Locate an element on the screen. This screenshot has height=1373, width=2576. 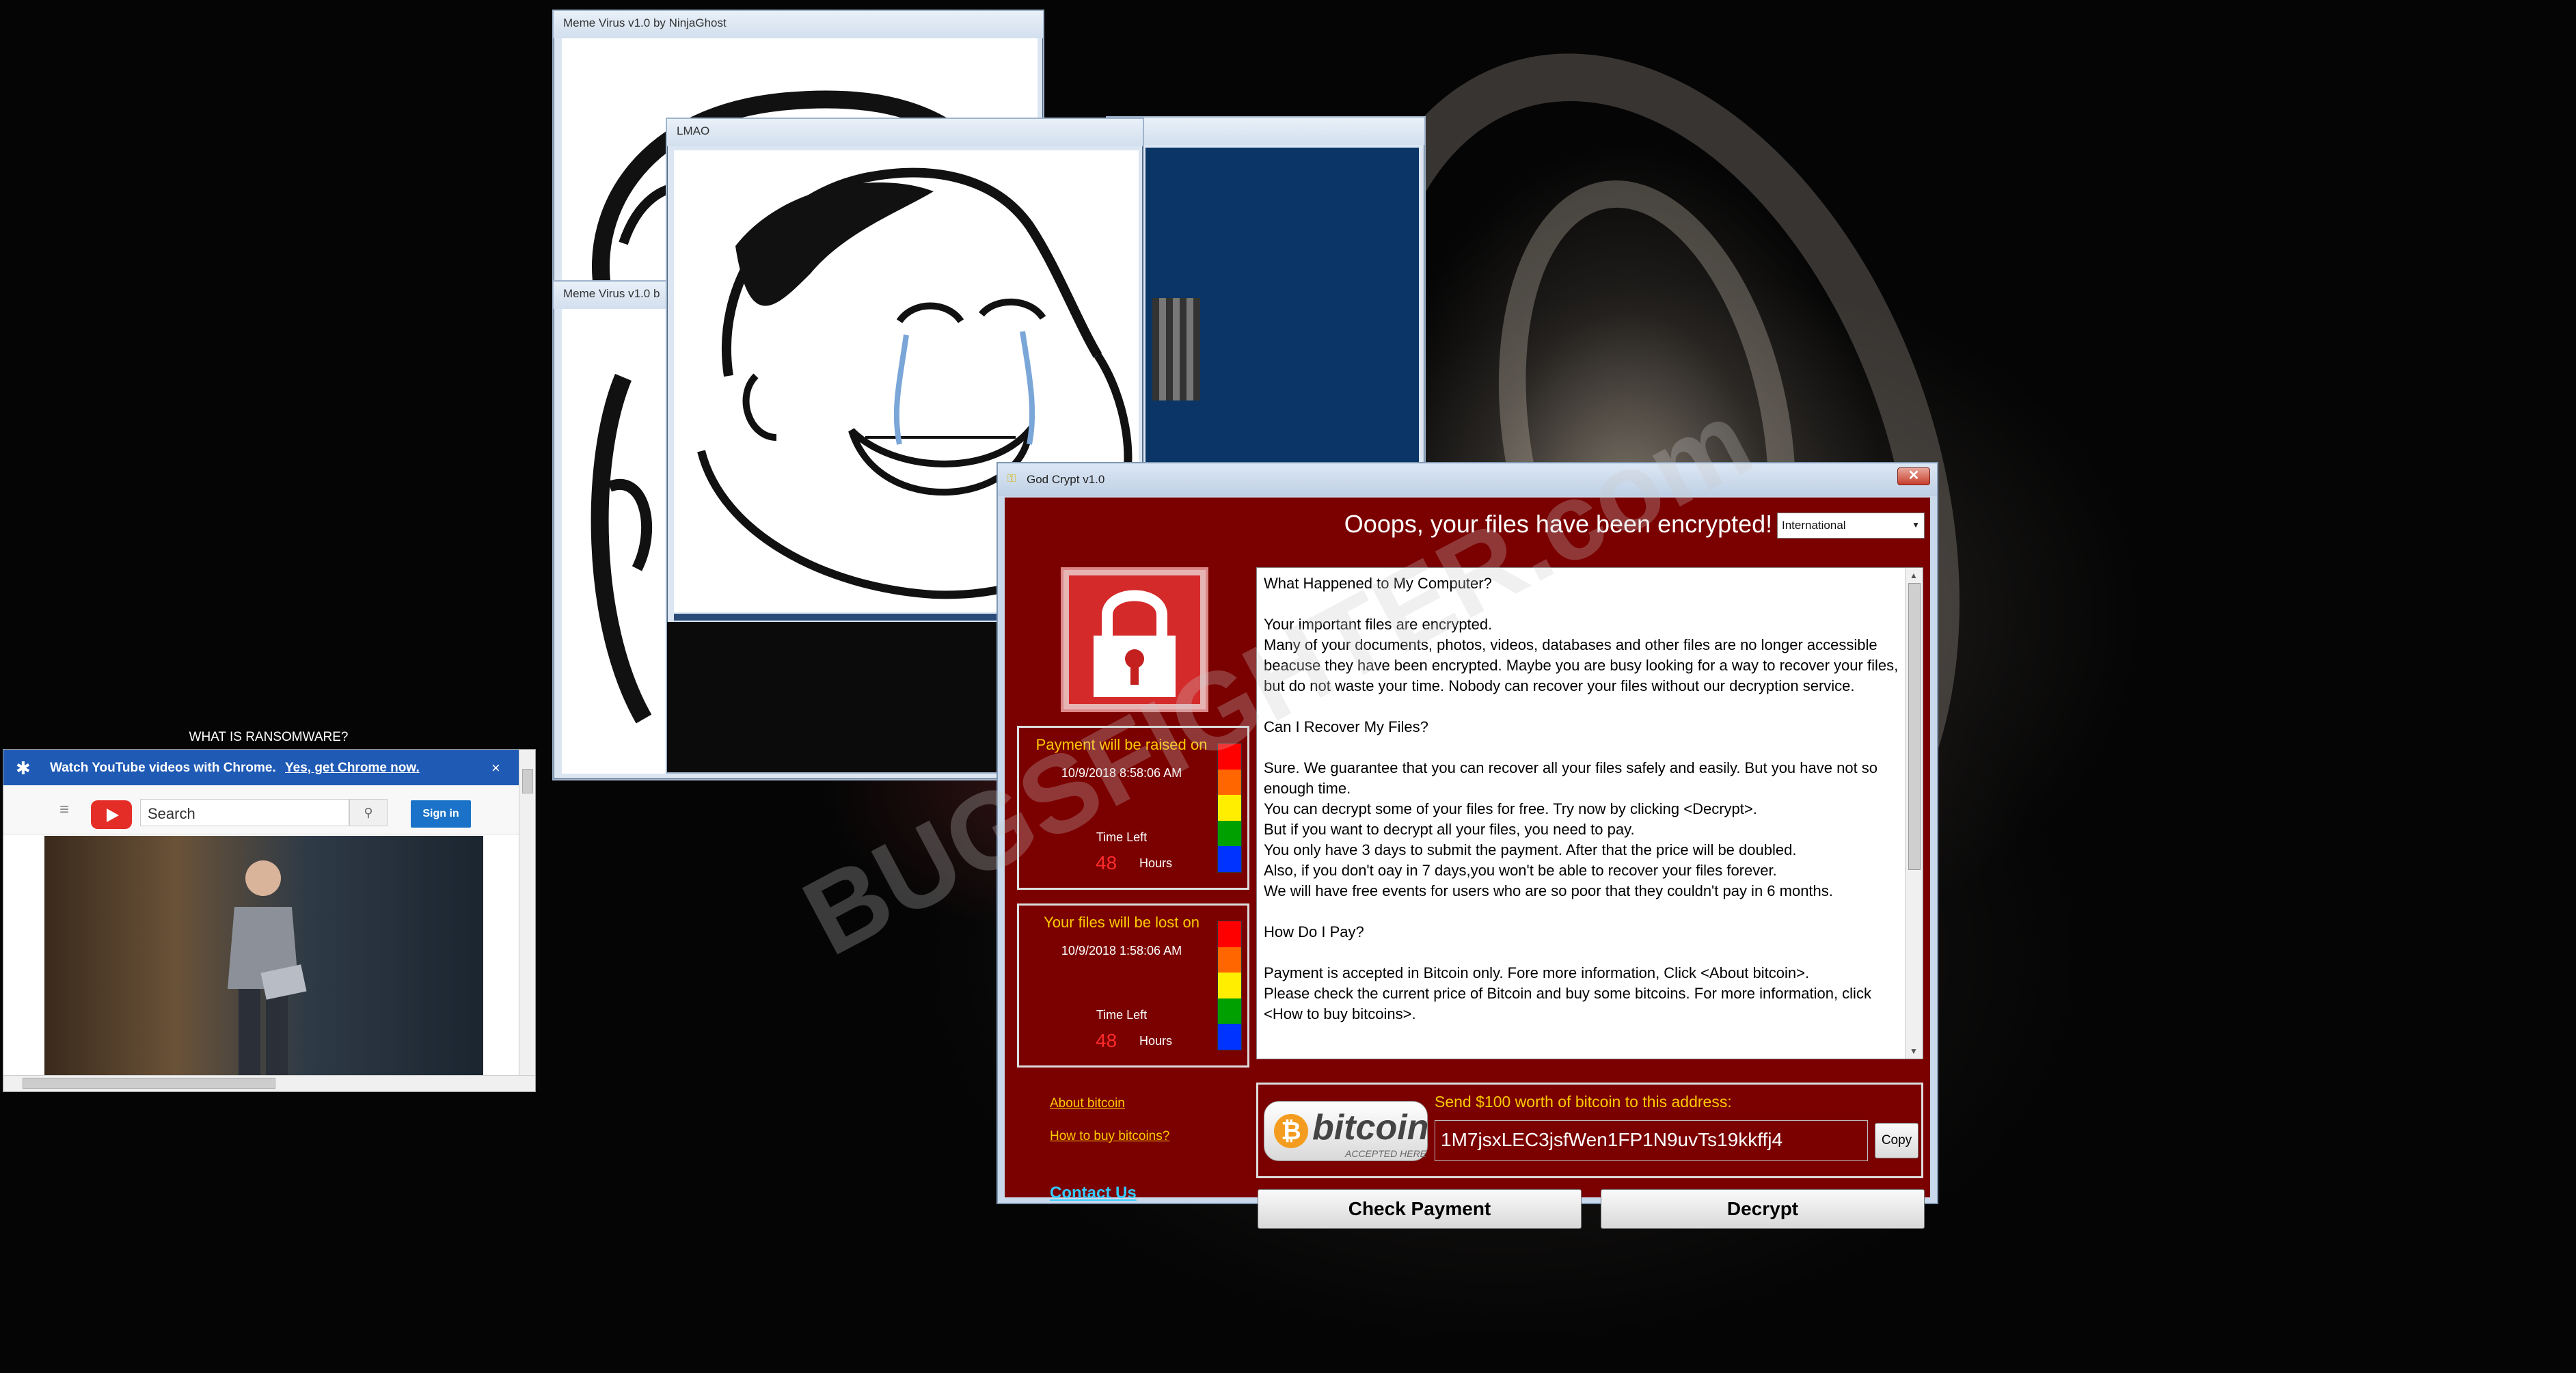
check-payment-button: Check Payment is located at coordinates (1420, 1209).